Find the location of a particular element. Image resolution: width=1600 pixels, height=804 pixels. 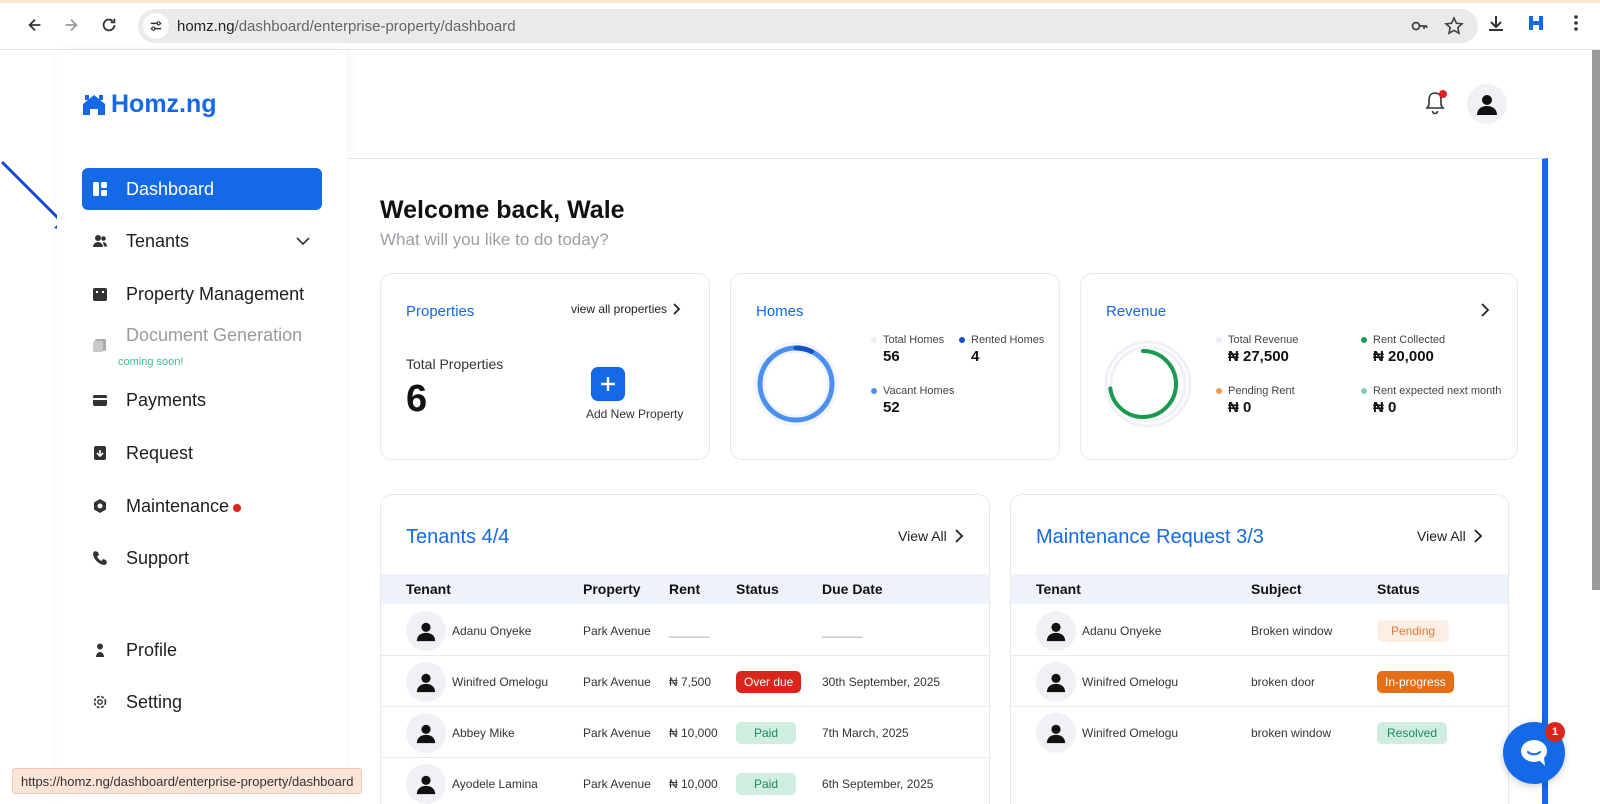

sidebar-item-property-management: Property Management is located at coordinates (202, 294).